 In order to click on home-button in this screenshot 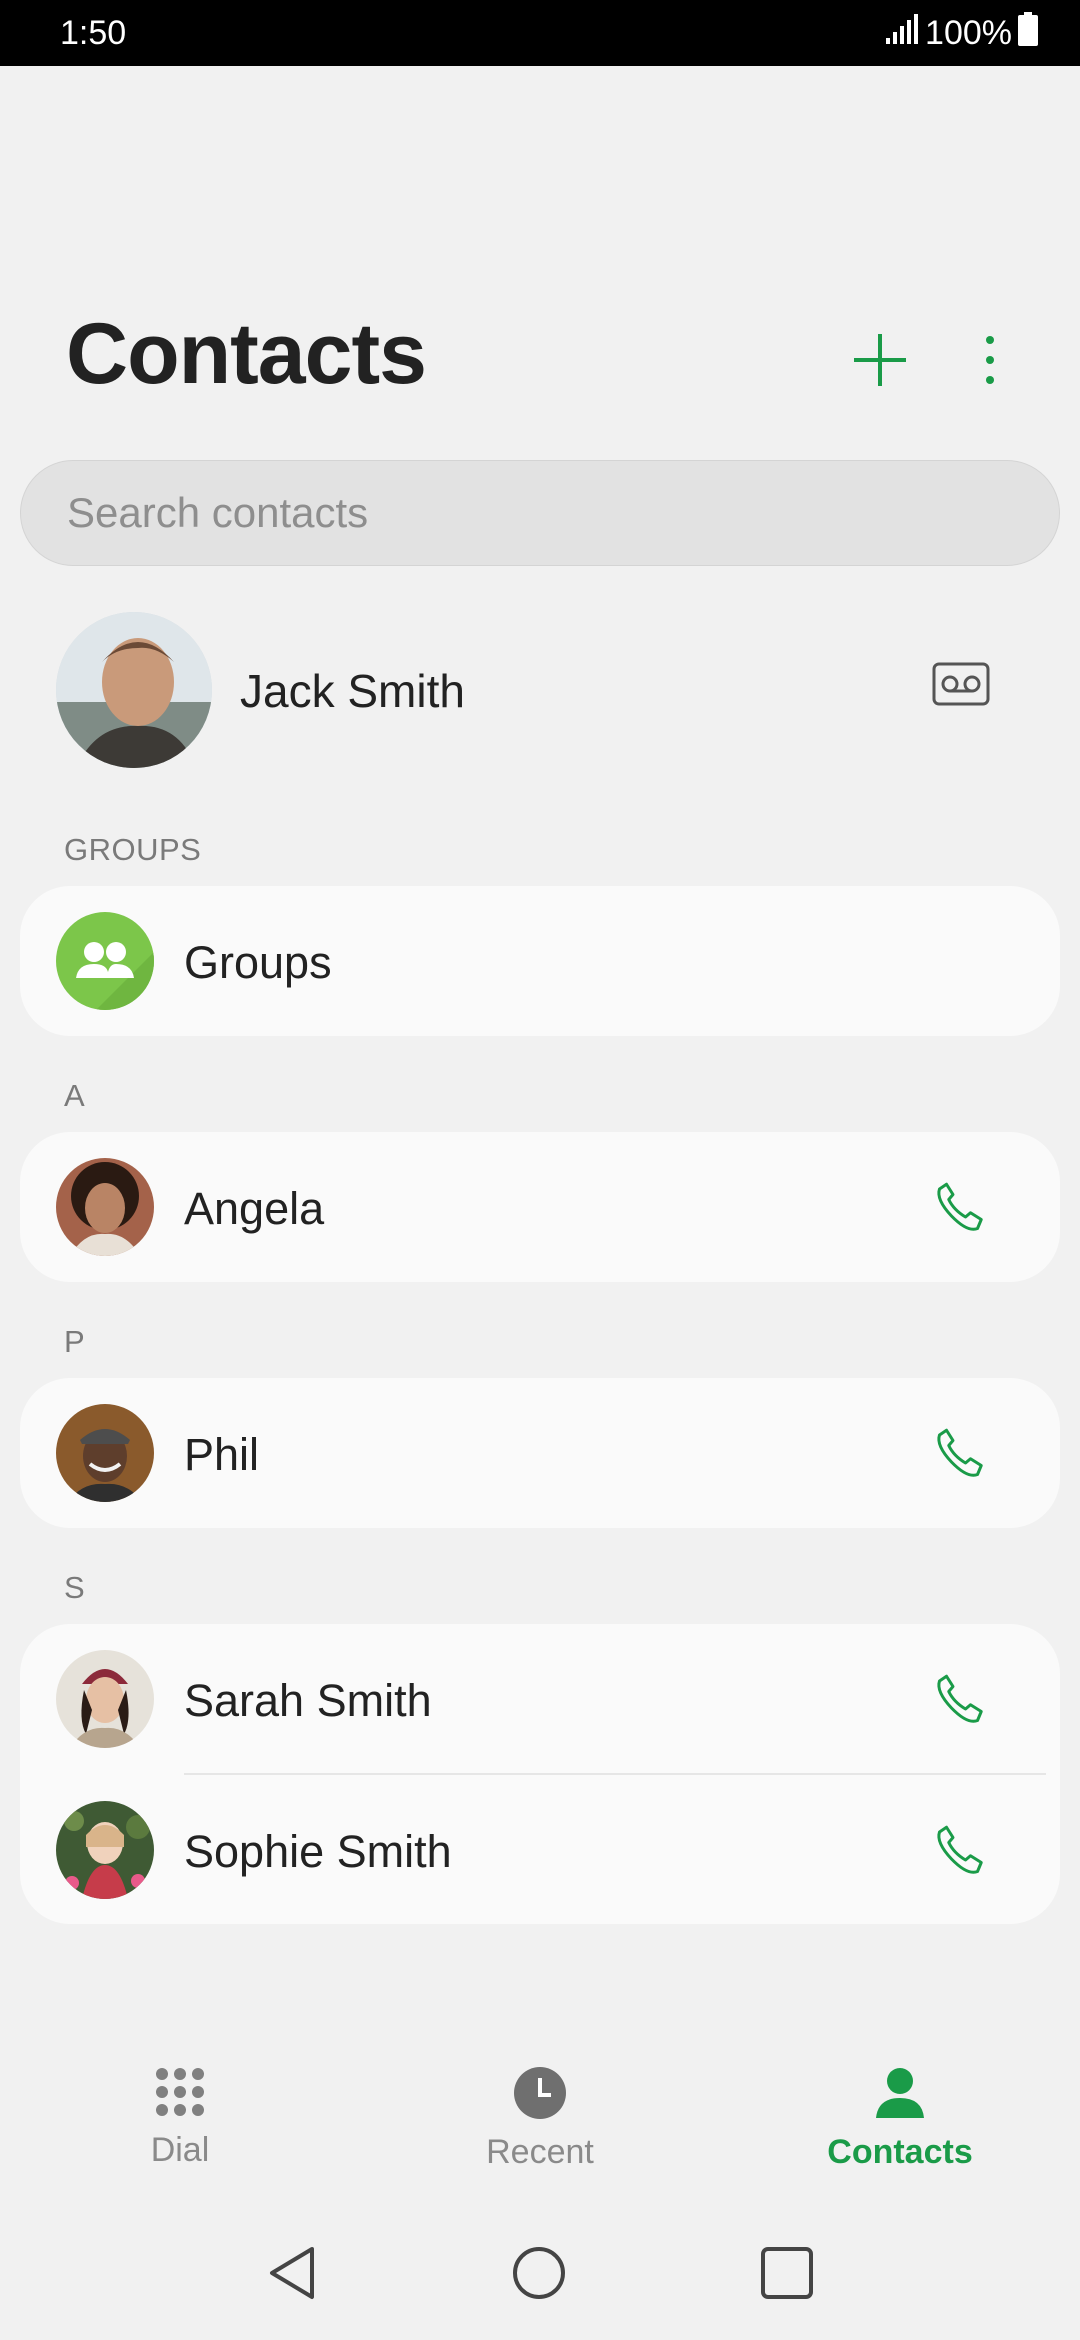, I will do `click(539, 2275)`.